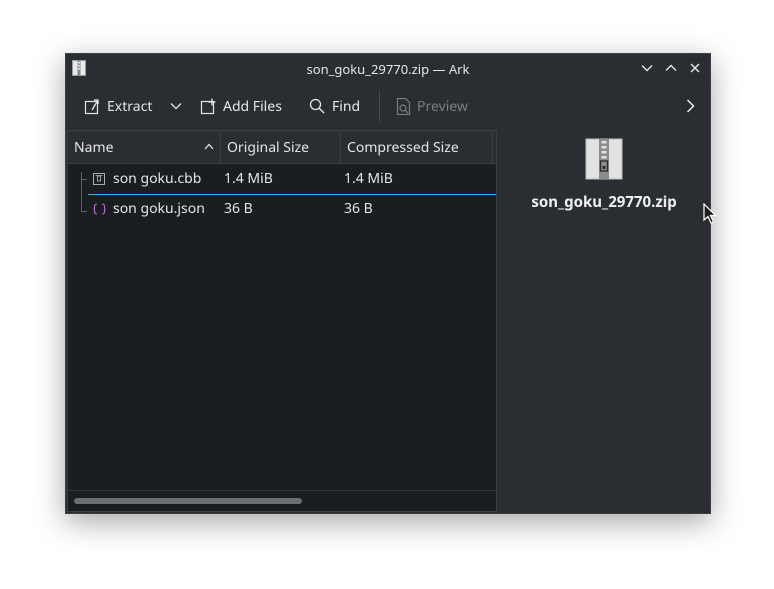 This screenshot has height=589, width=774. Describe the element at coordinates (388, 106) in the screenshot. I see `main-toolbar: Extract Add Files Find Preview` at that location.